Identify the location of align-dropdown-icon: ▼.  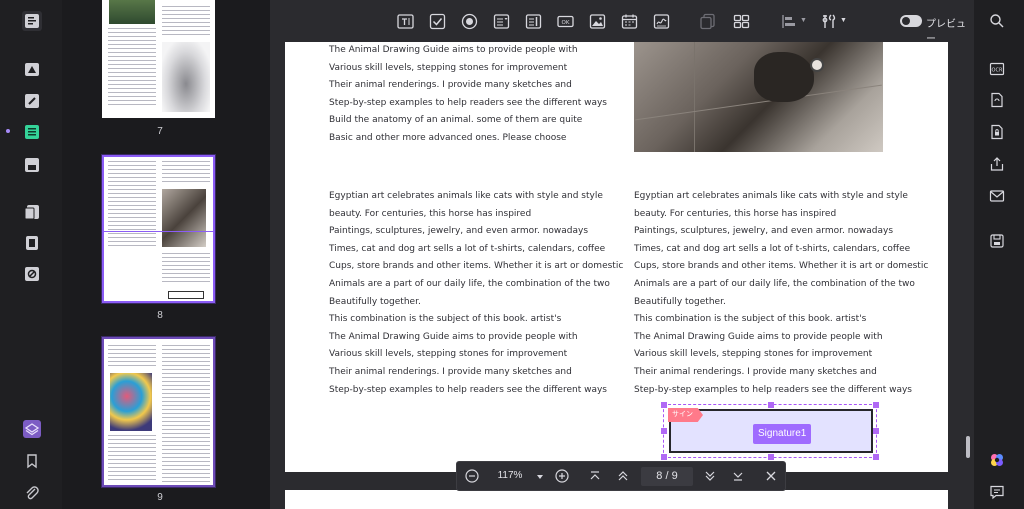
(803, 20).